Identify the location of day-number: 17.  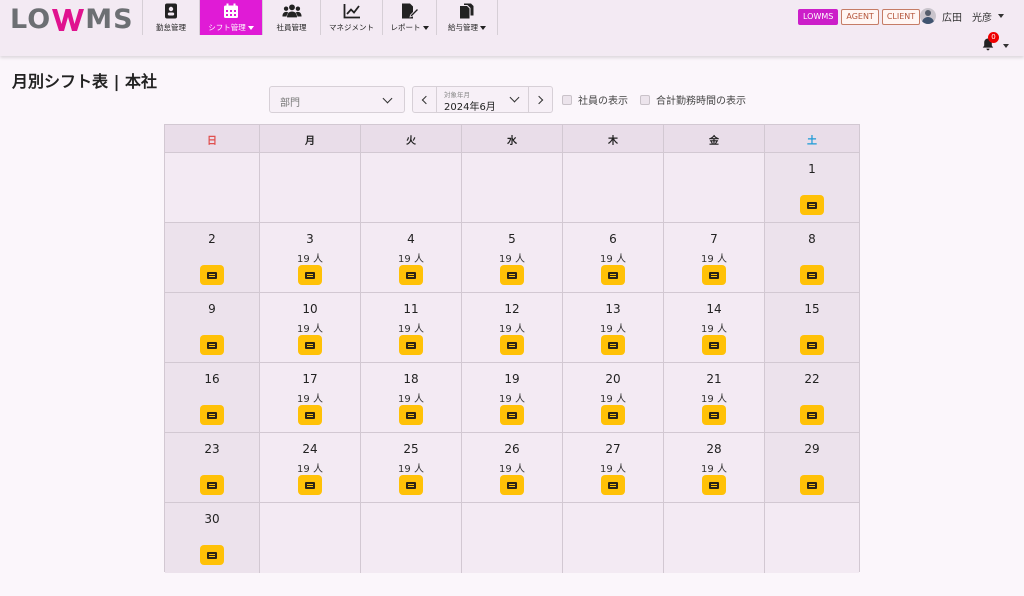
(310, 379).